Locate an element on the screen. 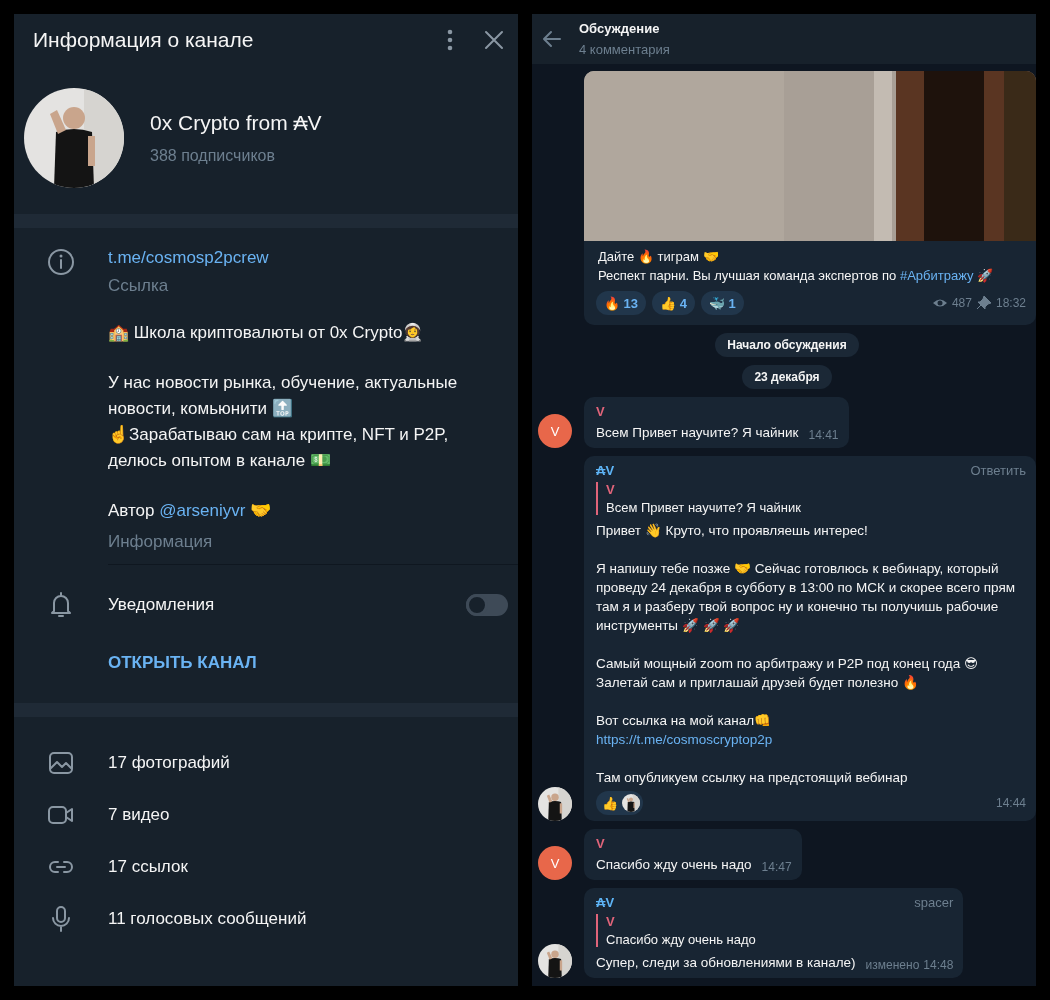  message-text: Спасибо жду очень надо is located at coordinates (674, 865).